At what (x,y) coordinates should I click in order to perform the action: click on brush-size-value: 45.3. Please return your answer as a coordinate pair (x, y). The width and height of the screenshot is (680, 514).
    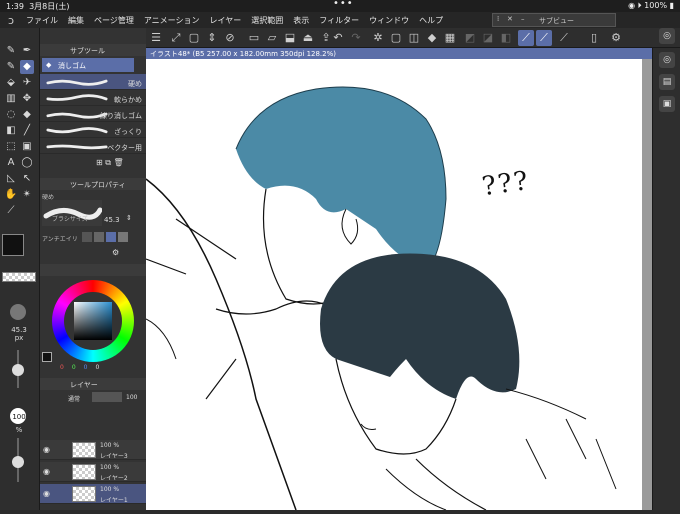
    Looking at the image, I should click on (112, 220).